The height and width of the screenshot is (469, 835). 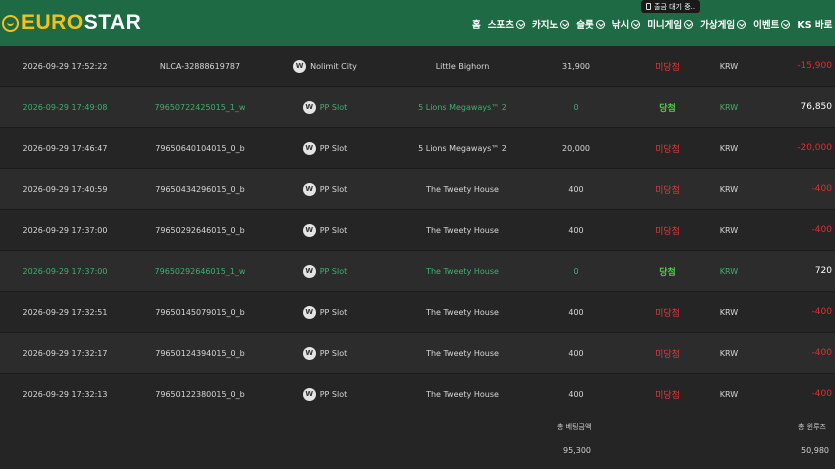 I want to click on total-bet-label: 총 베팅금액, so click(x=574, y=427).